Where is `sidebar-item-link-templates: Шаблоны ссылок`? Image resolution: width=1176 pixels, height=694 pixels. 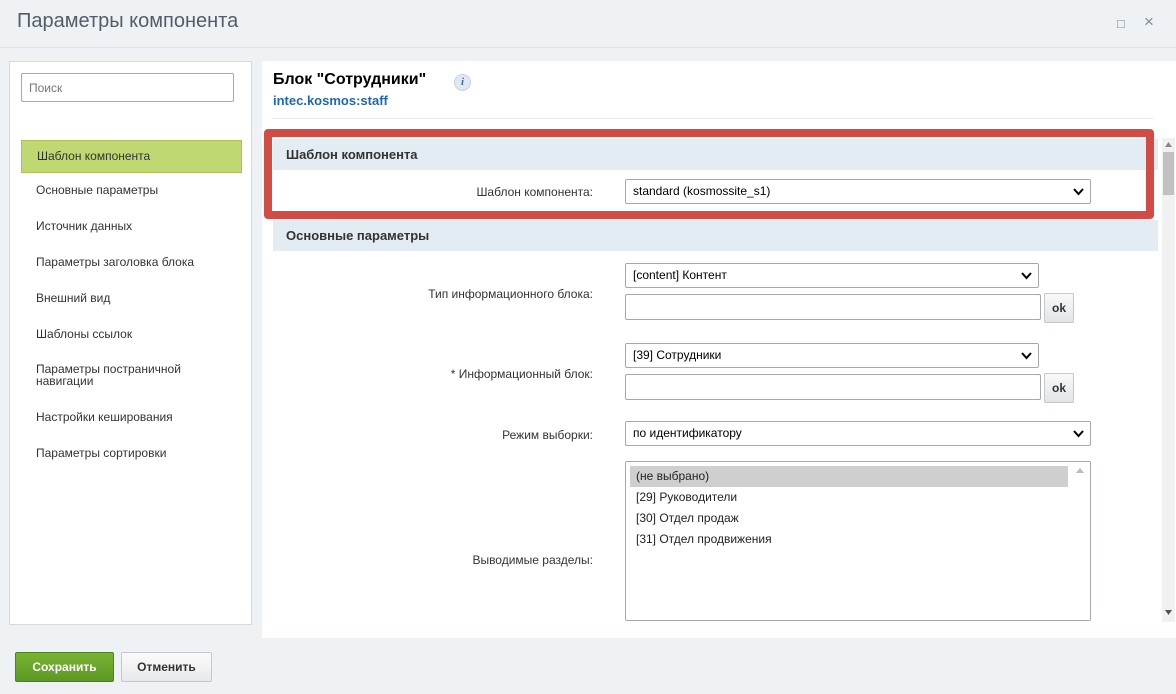 sidebar-item-link-templates: Шаблоны ссылок is located at coordinates (131, 338).